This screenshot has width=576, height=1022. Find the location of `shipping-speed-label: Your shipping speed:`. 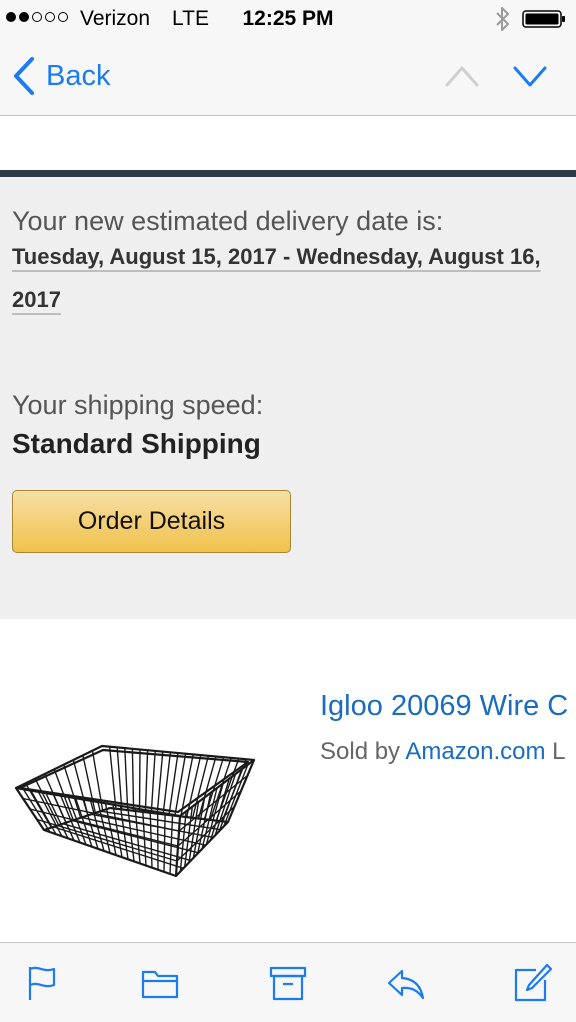

shipping-speed-label: Your shipping speed: is located at coordinates (138, 405).